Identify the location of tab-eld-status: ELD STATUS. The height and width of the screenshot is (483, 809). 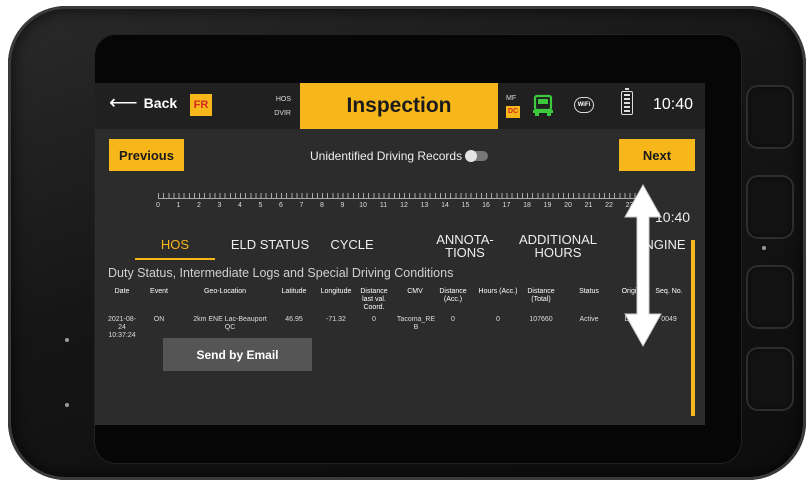
(270, 244).